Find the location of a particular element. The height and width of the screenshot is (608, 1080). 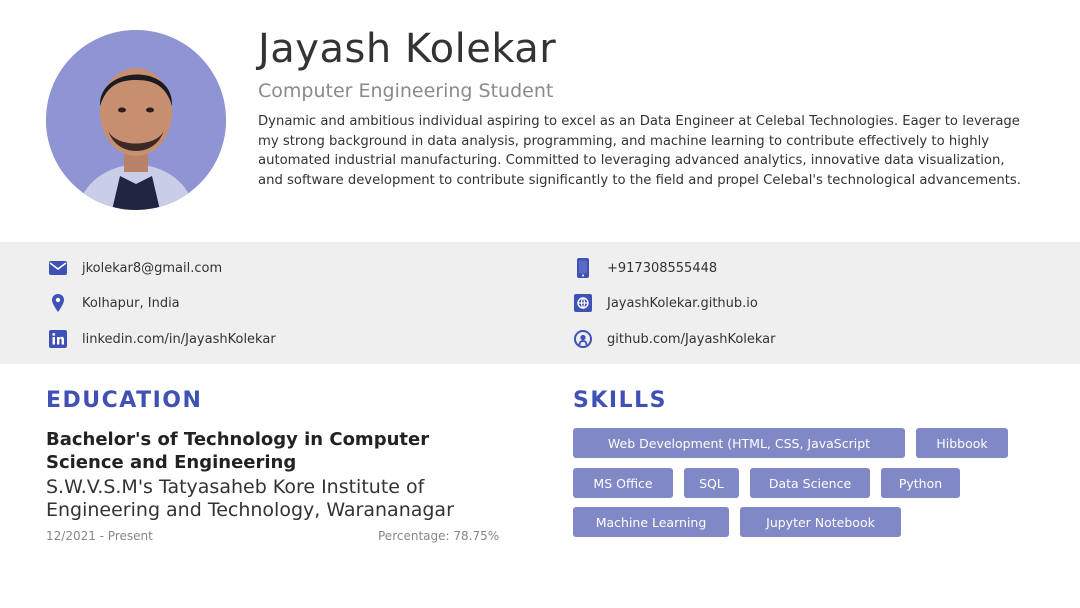

contact-phone: +917308555448 is located at coordinates (645, 268).